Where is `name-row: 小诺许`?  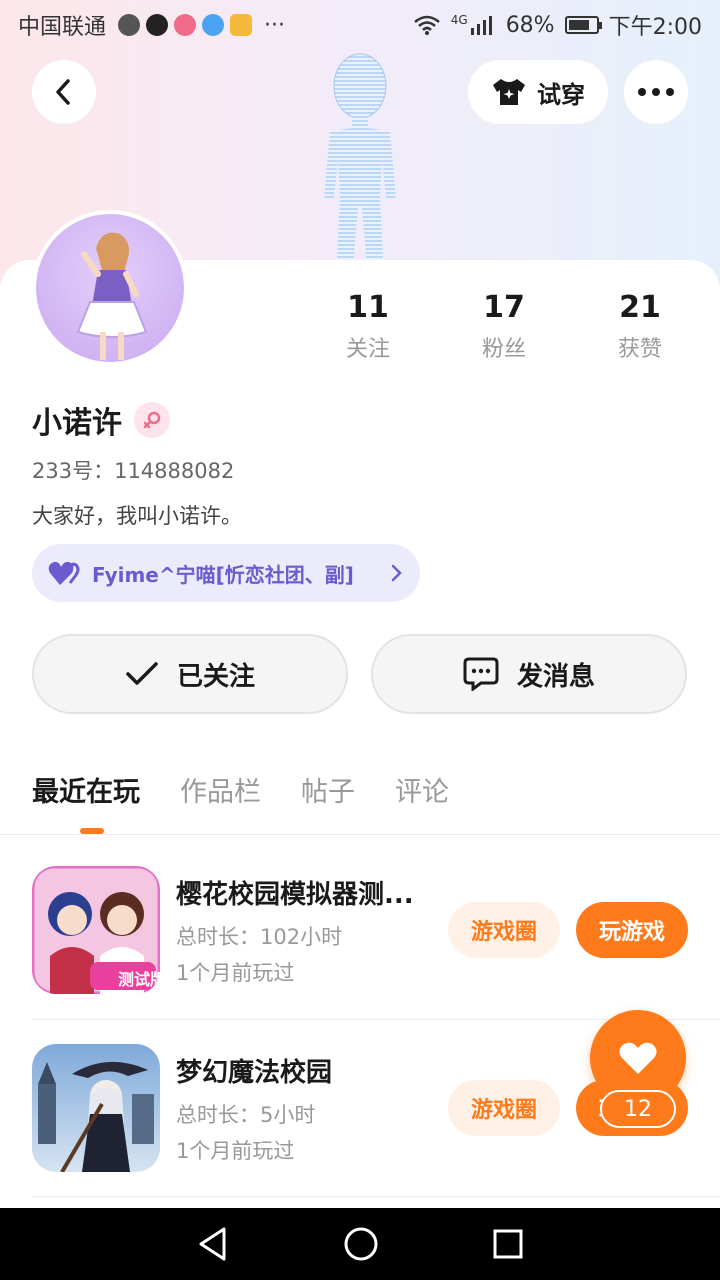 name-row: 小诺许 is located at coordinates (101, 420).